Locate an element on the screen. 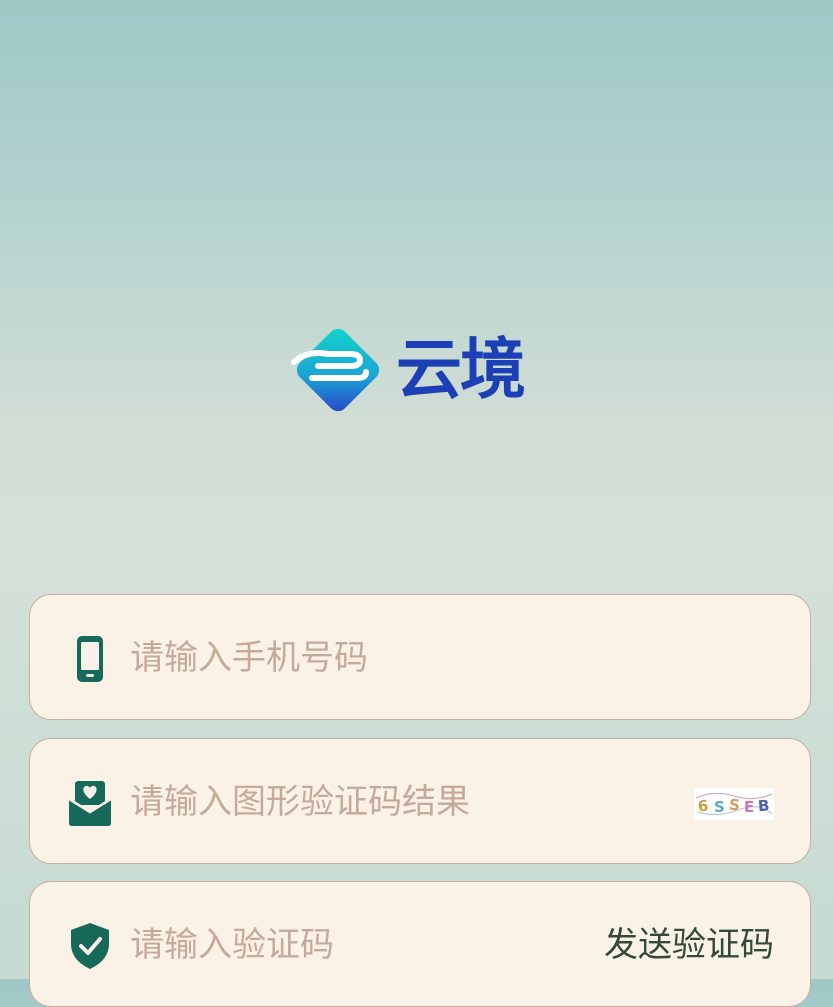 Image resolution: width=833 pixels, height=1007 pixels. captcha-field: 6 S S E B is located at coordinates (420, 801).